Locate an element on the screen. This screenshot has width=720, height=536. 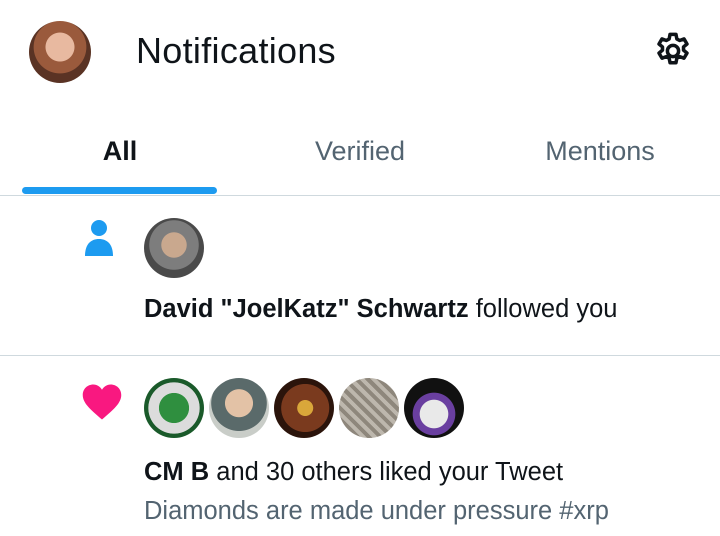
notification-text: David "JoelKatz" Schwartz followed you is located at coordinates (380, 309).